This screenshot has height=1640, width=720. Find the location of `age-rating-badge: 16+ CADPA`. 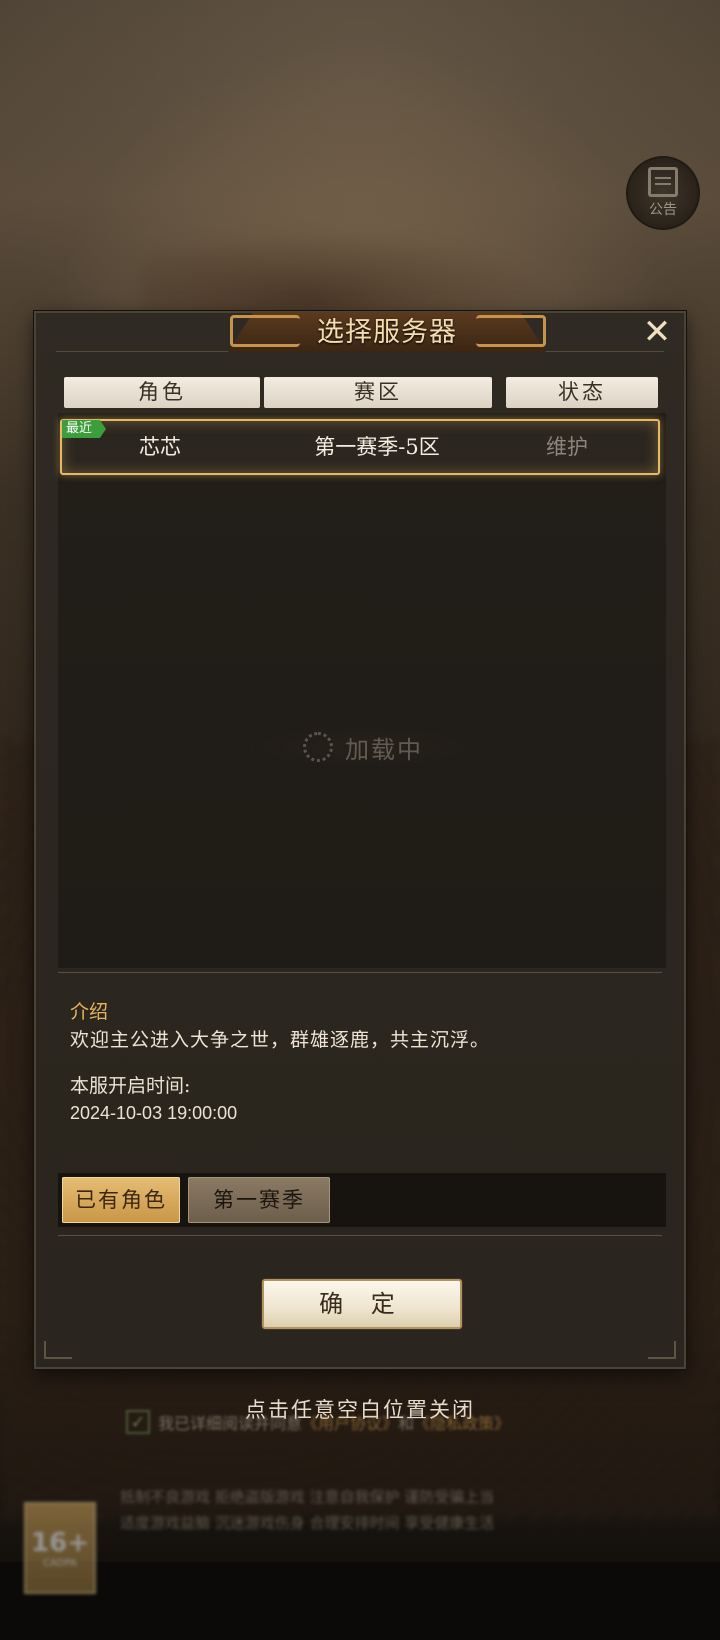

age-rating-badge: 16+ CADPA is located at coordinates (60, 1548).